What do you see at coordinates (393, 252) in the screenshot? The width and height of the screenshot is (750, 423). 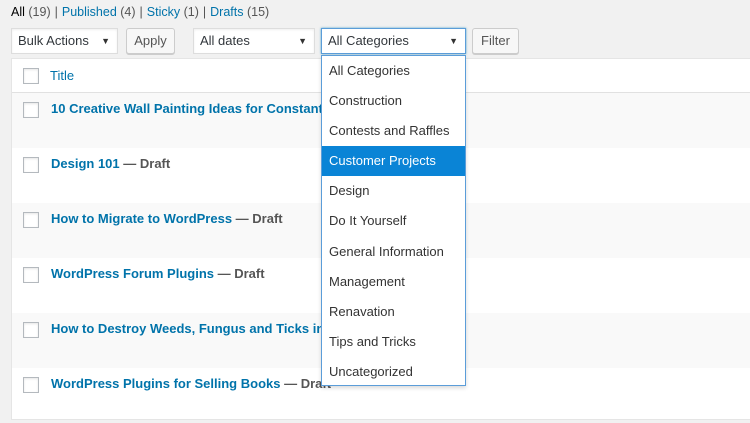 I see `category-option: General Information` at bounding box center [393, 252].